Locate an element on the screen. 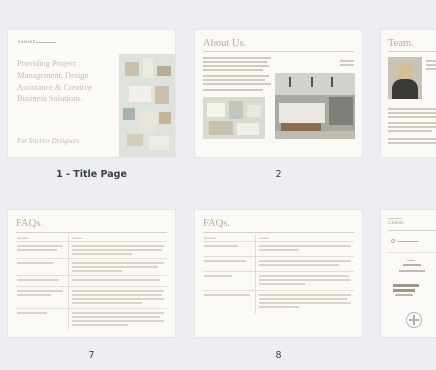 Image resolution: width=436 pixels, height=370 pixels. page-title: About Us. is located at coordinates (225, 43).